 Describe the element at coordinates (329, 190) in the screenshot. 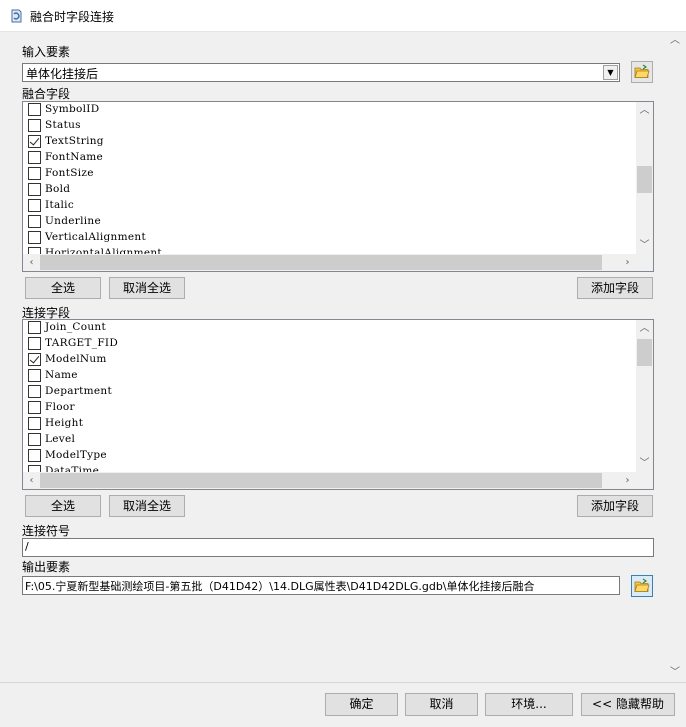

I see `list-item: Bold` at that location.